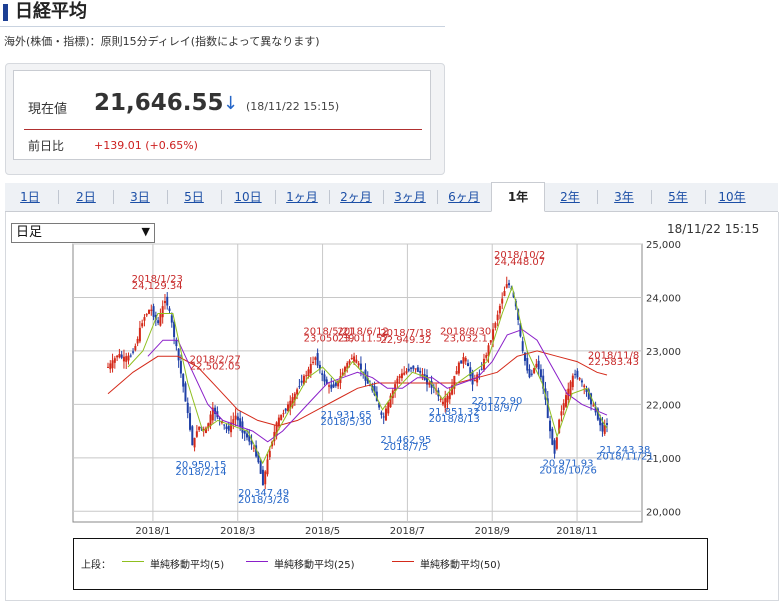  I want to click on y-tick-label: 24,000, so click(663, 298).